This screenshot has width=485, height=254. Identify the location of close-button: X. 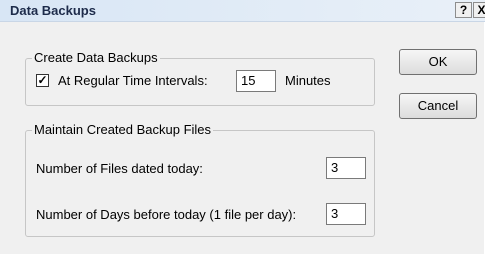
(479, 10).